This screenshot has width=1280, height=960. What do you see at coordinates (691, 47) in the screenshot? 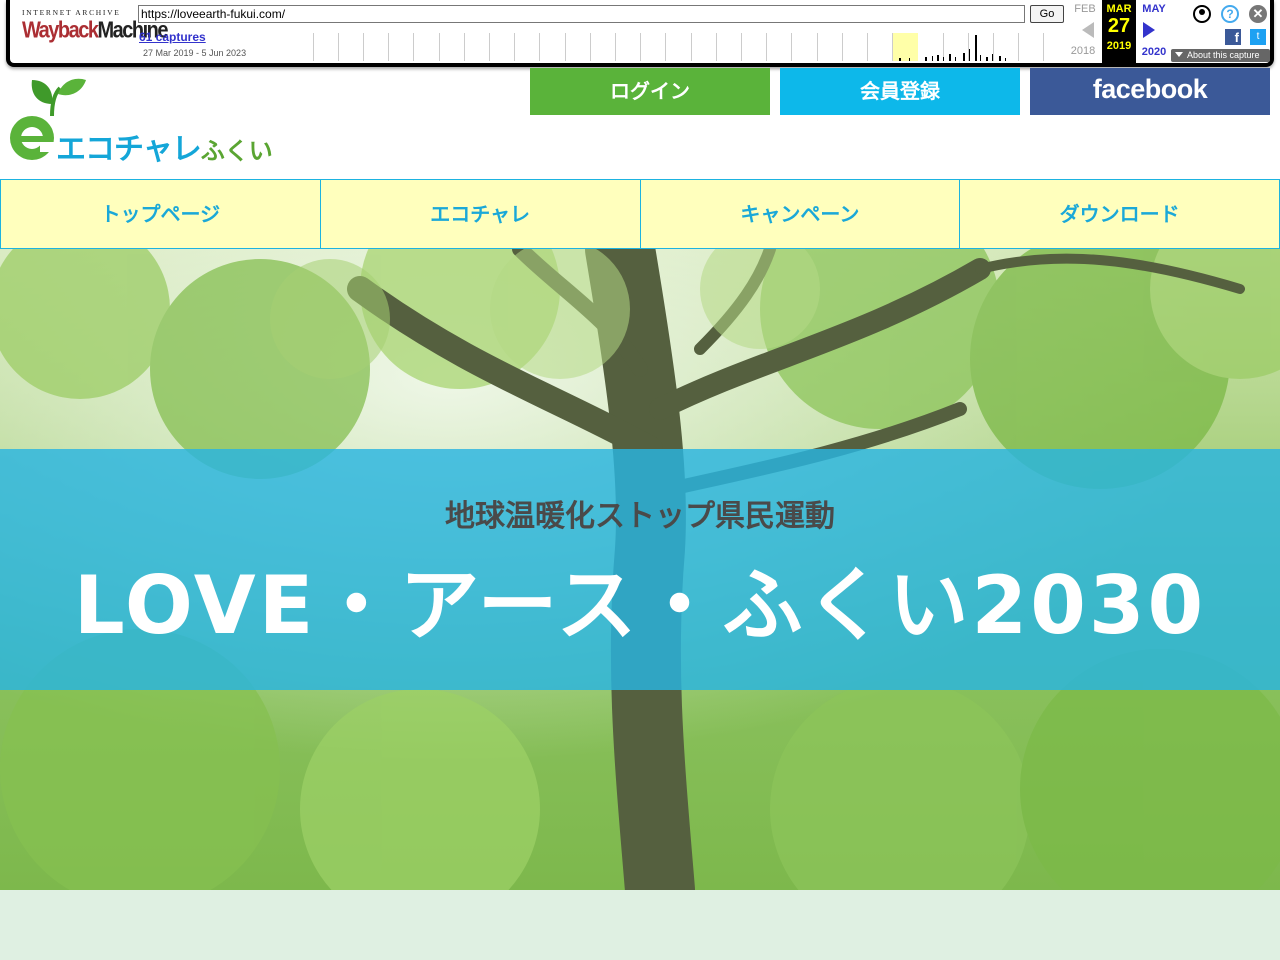
I see `wayback-capture-sparkline` at bounding box center [691, 47].